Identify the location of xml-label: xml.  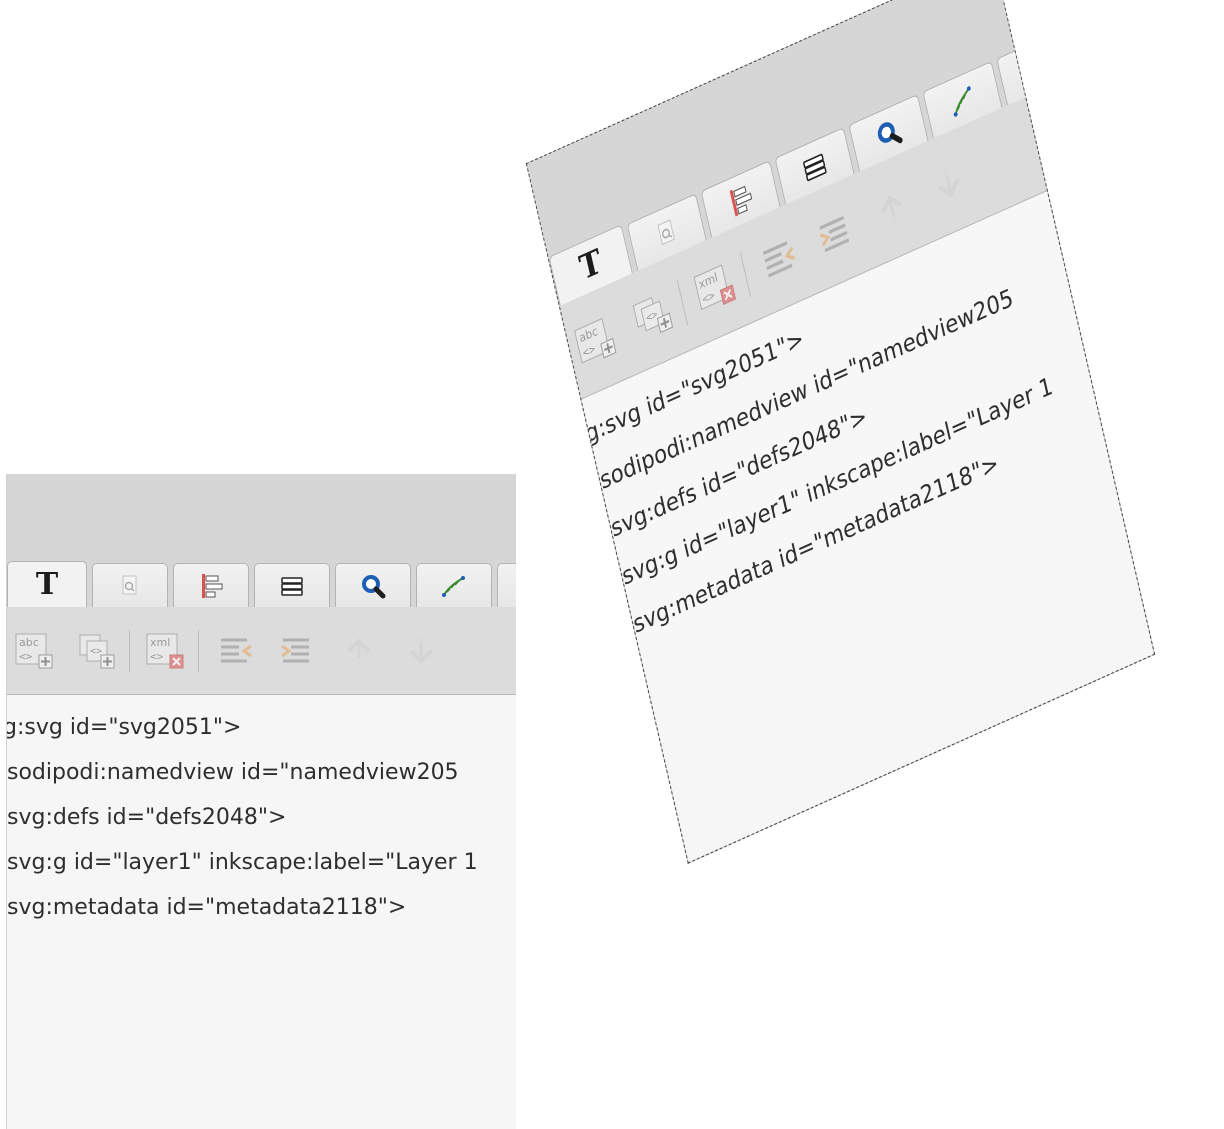
(160, 642).